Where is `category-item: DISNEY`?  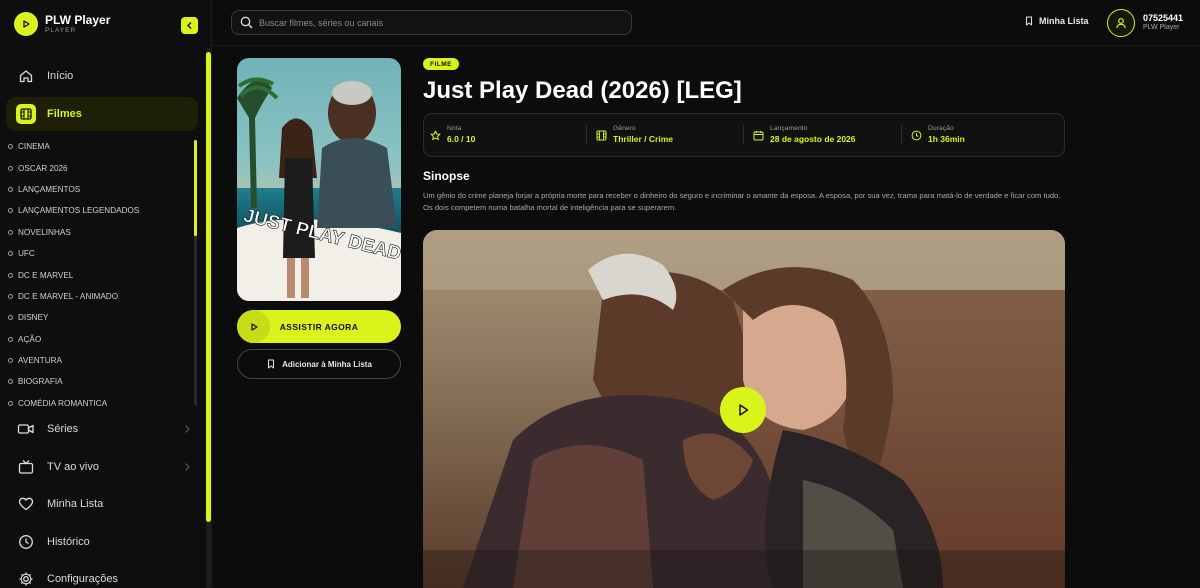 category-item: DISNEY is located at coordinates (100, 317).